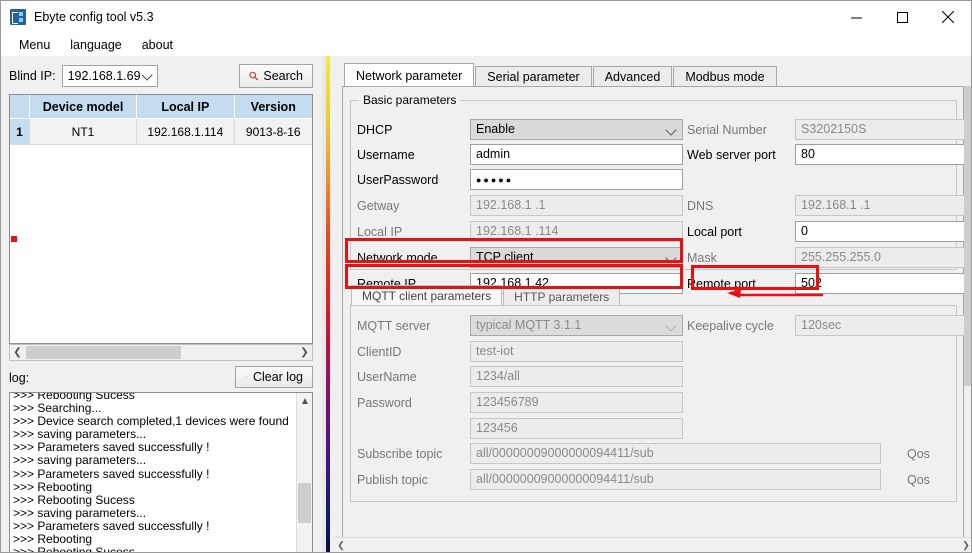  What do you see at coordinates (576, 205) in the screenshot?
I see `getway-input: 192.168.1 .1` at bounding box center [576, 205].